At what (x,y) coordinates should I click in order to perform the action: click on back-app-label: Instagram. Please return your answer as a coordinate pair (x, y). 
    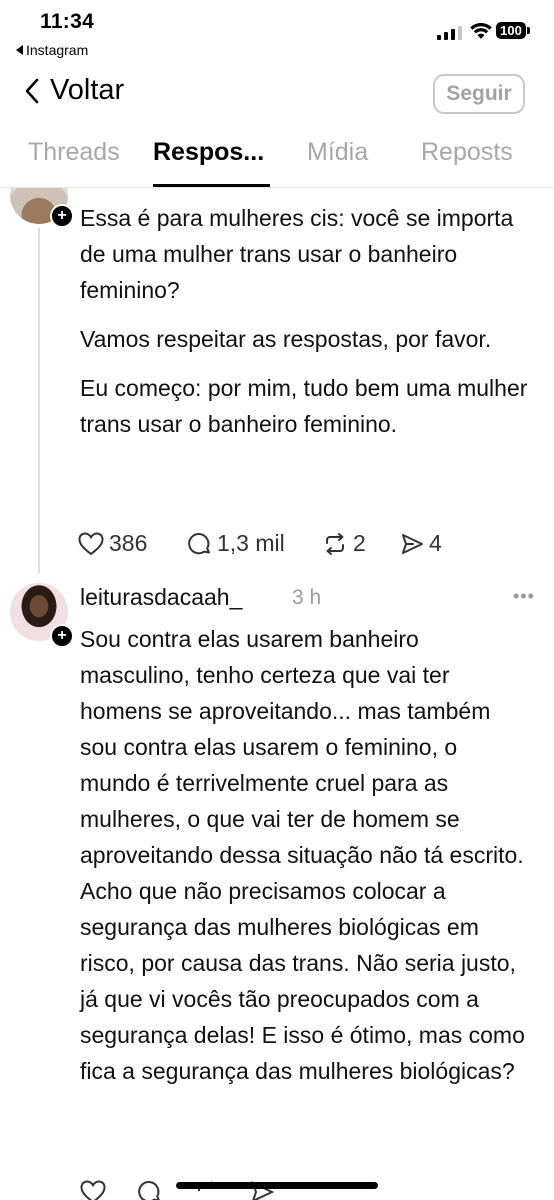
    Looking at the image, I should click on (57, 50).